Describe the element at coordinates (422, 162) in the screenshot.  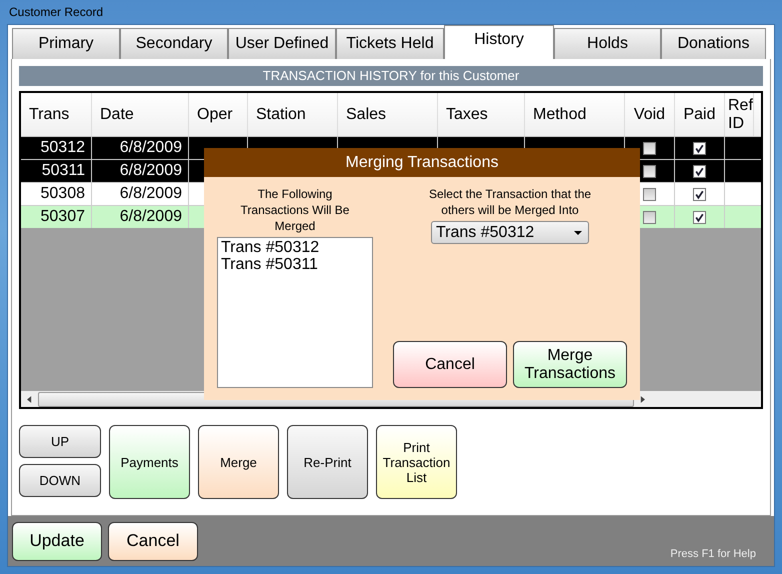
I see `dialog-title: Merging Transactions` at that location.